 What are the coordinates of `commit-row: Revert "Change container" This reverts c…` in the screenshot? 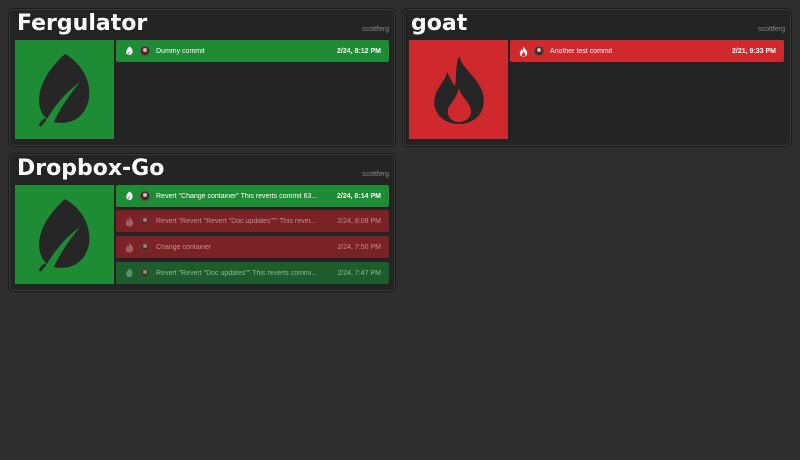 It's located at (252, 196).